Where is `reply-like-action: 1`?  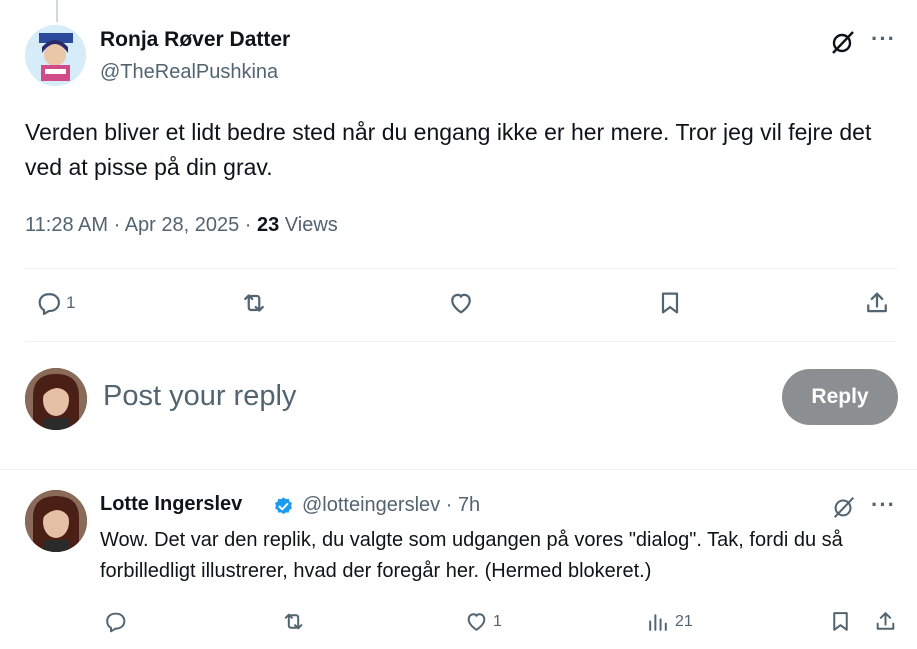 reply-like-action: 1 is located at coordinates (483, 621).